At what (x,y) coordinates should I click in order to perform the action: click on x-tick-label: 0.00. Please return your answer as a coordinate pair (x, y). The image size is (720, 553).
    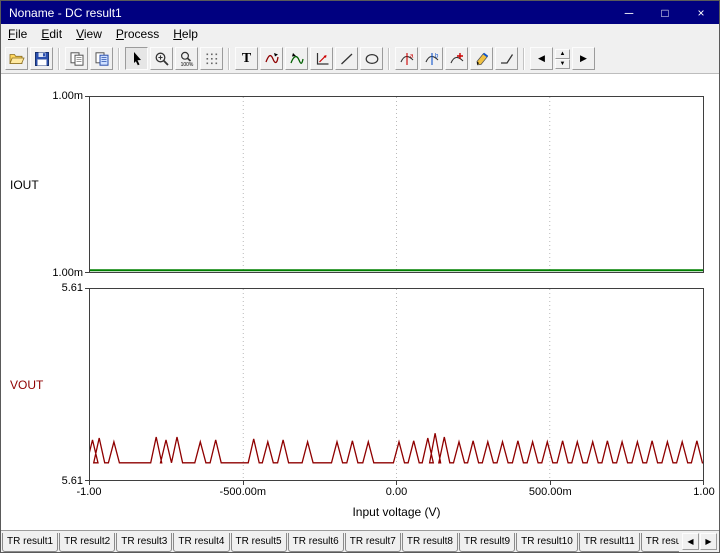
    Looking at the image, I should click on (396, 492).